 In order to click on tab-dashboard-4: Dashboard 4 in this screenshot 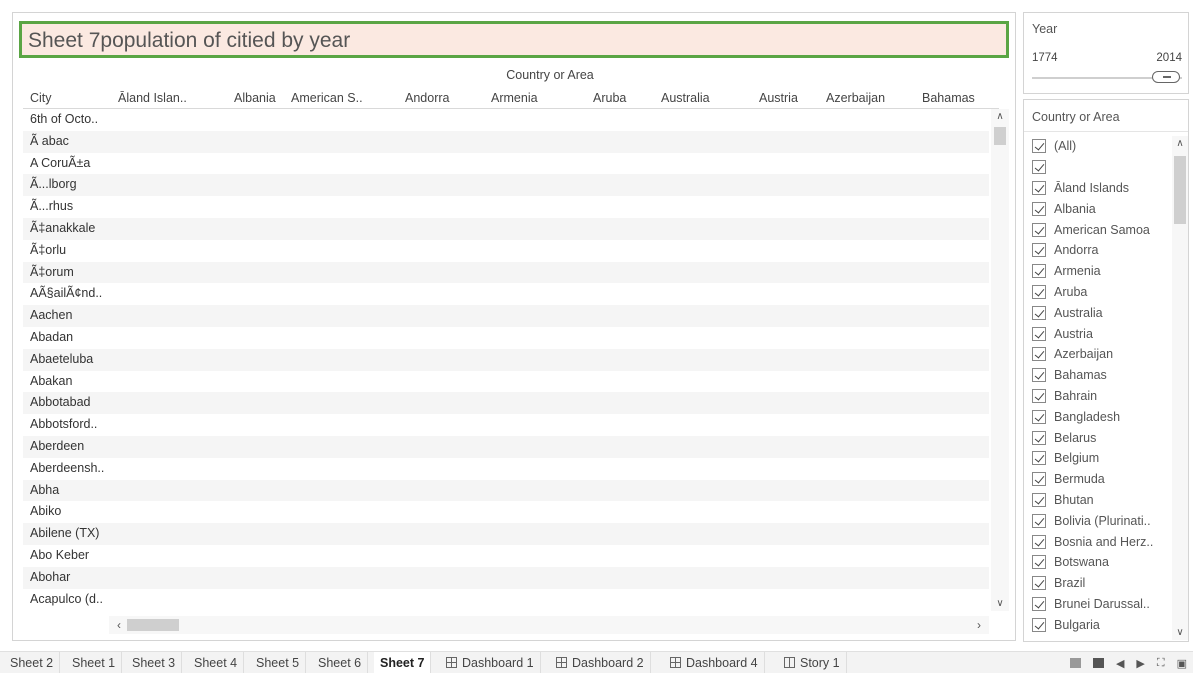, I will do `click(714, 662)`.